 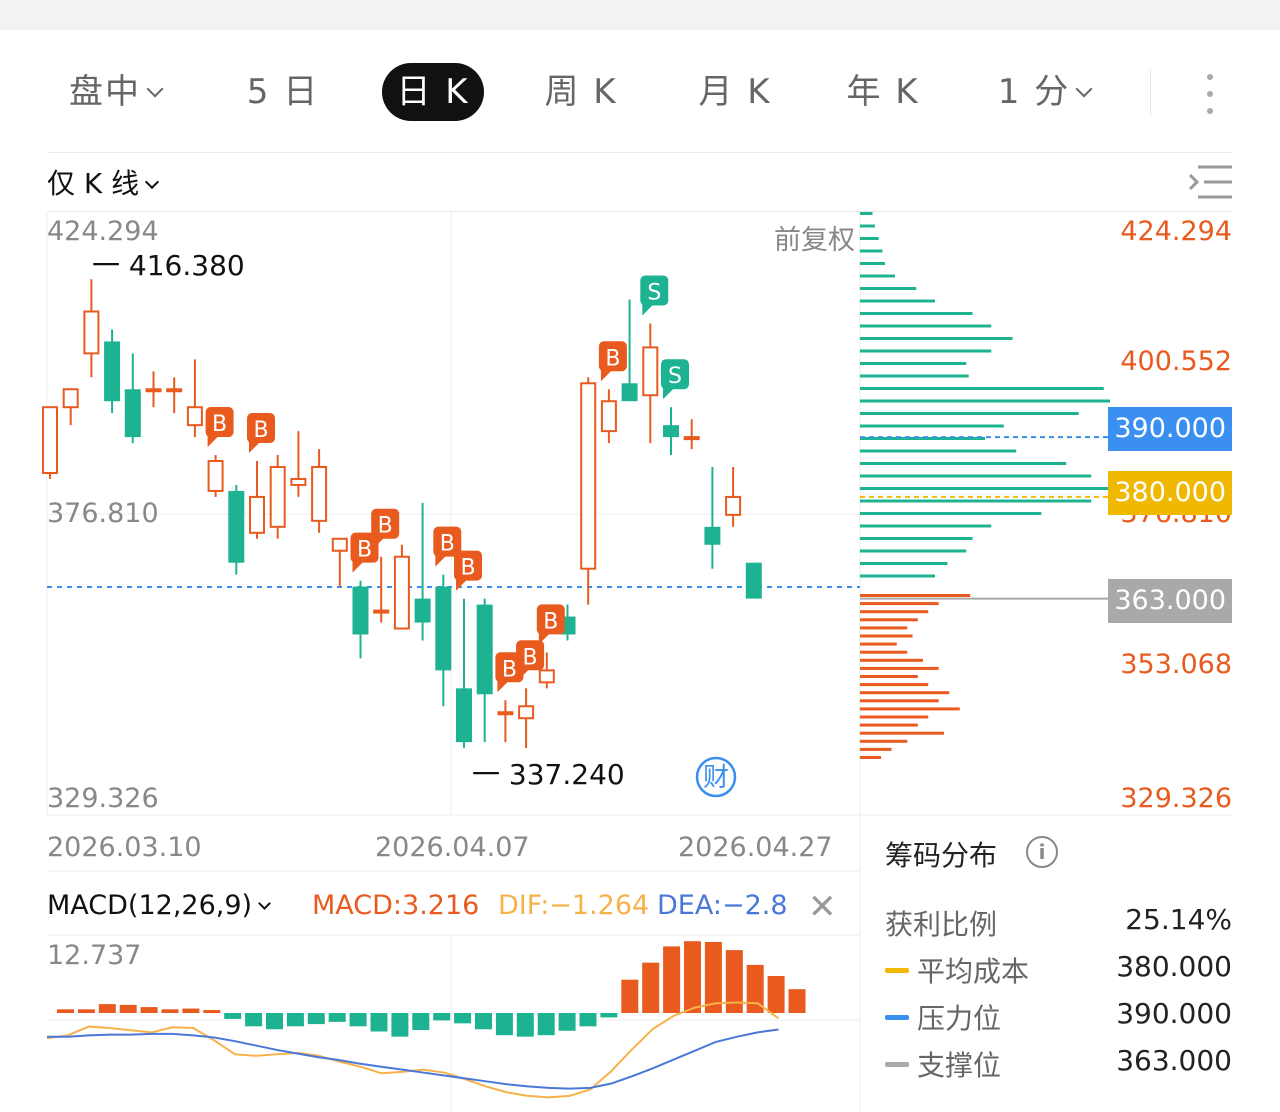 I want to click on dea-line, so click(x=413, y=1059).